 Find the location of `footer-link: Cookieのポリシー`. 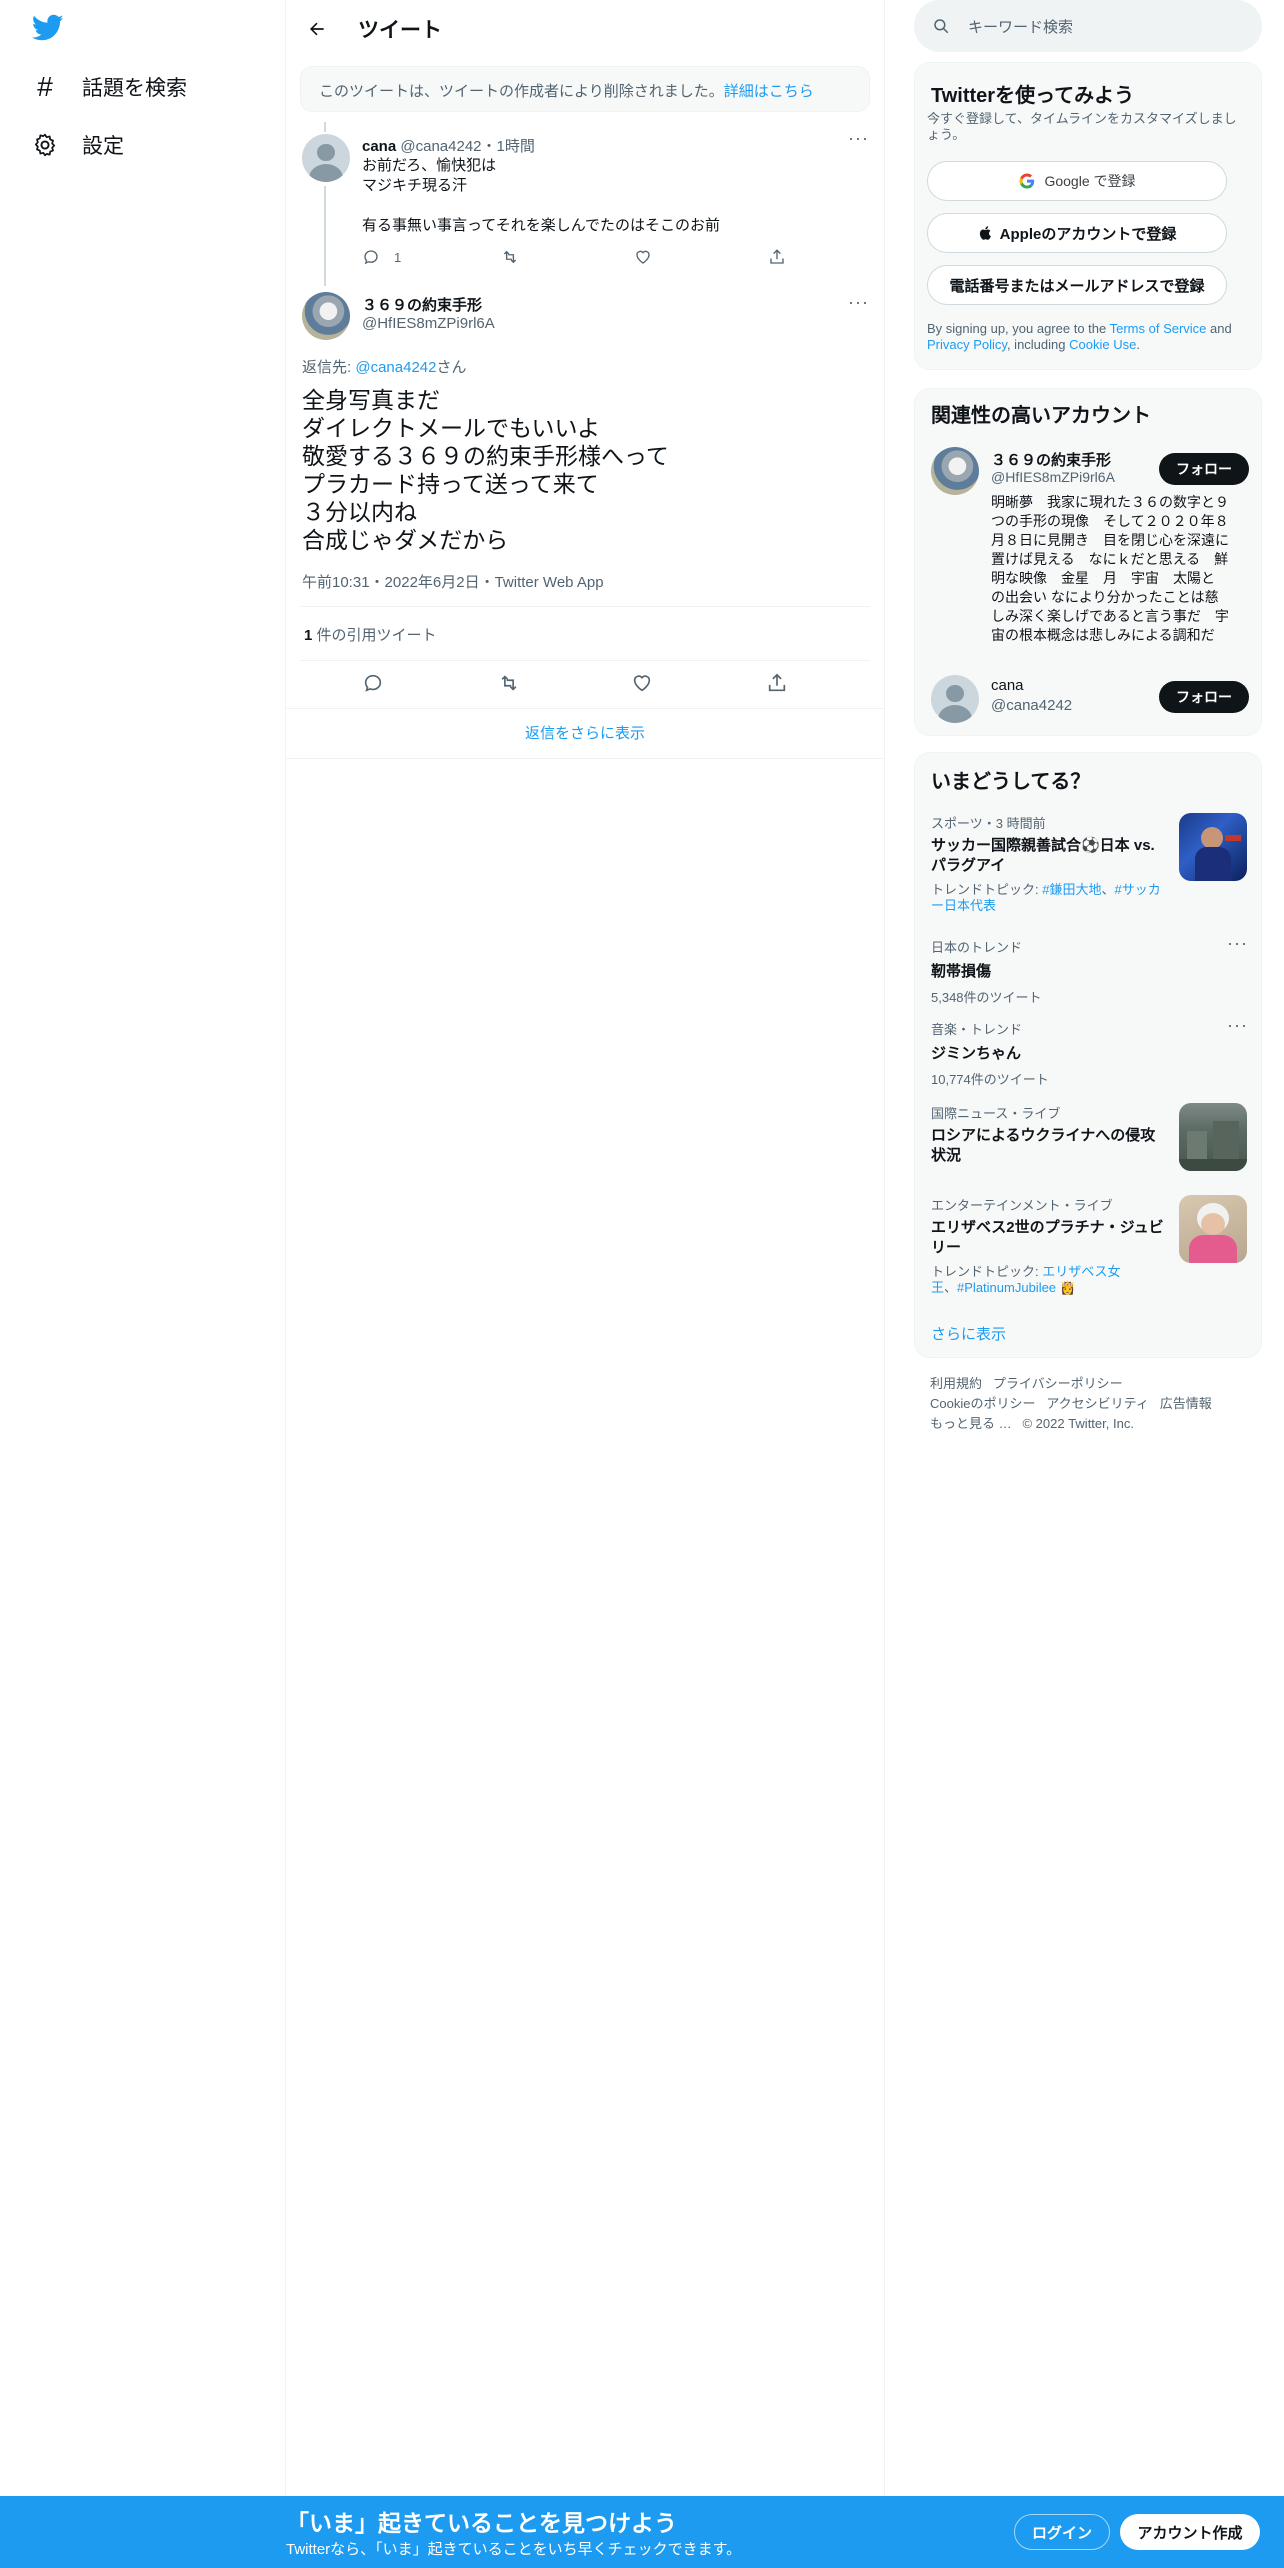

footer-link: Cookieのポリシー is located at coordinates (982, 1403).